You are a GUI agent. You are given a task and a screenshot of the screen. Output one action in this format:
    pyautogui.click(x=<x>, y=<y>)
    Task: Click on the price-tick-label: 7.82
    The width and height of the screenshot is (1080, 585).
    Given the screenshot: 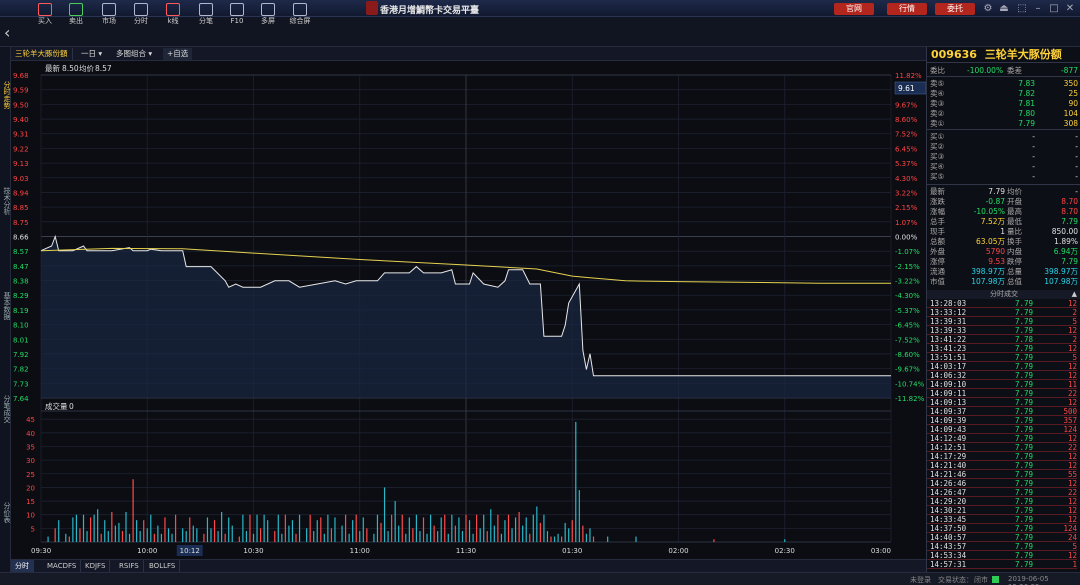 What is the action you would take?
    pyautogui.click(x=21, y=370)
    